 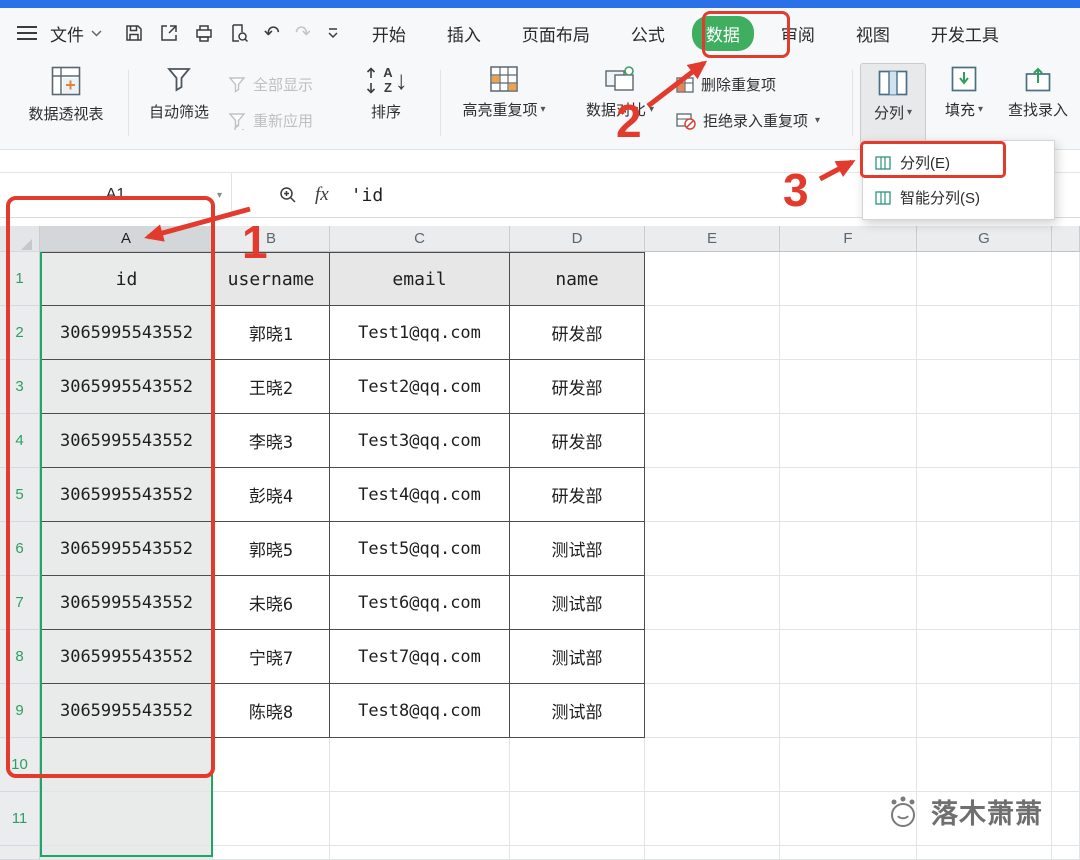 What do you see at coordinates (126, 333) in the screenshot?
I see `cell-A2: 3065995543552` at bounding box center [126, 333].